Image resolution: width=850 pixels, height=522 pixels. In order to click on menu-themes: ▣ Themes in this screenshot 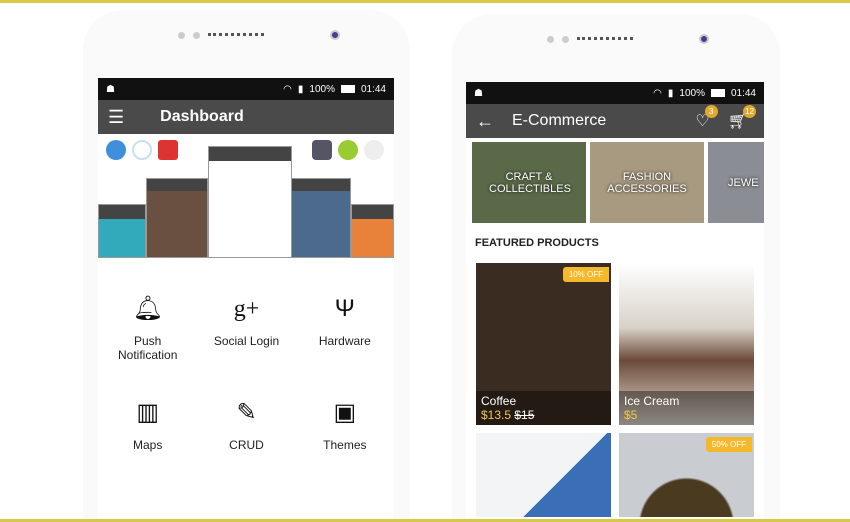, I will do `click(345, 425)`.